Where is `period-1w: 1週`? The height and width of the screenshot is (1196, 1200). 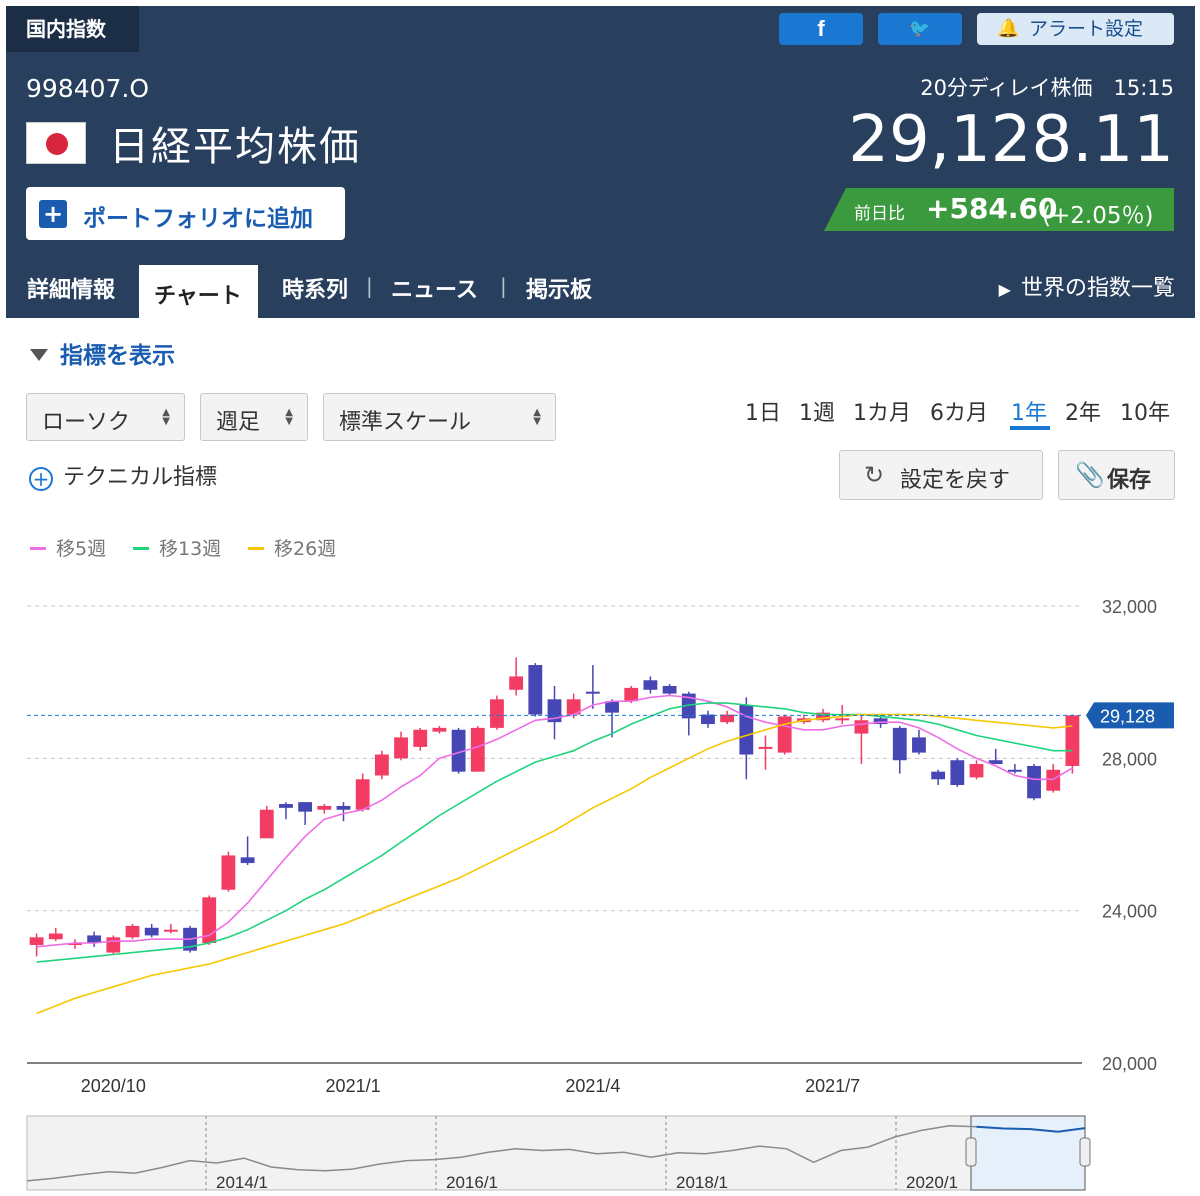
period-1w: 1週 is located at coordinates (817, 411).